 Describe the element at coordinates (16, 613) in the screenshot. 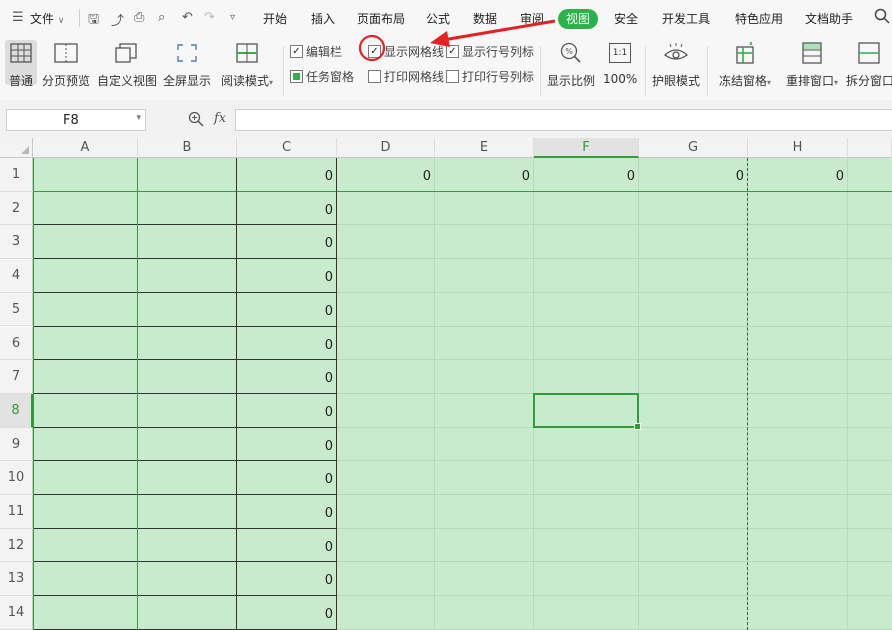

I see `row-header-14: 14` at that location.